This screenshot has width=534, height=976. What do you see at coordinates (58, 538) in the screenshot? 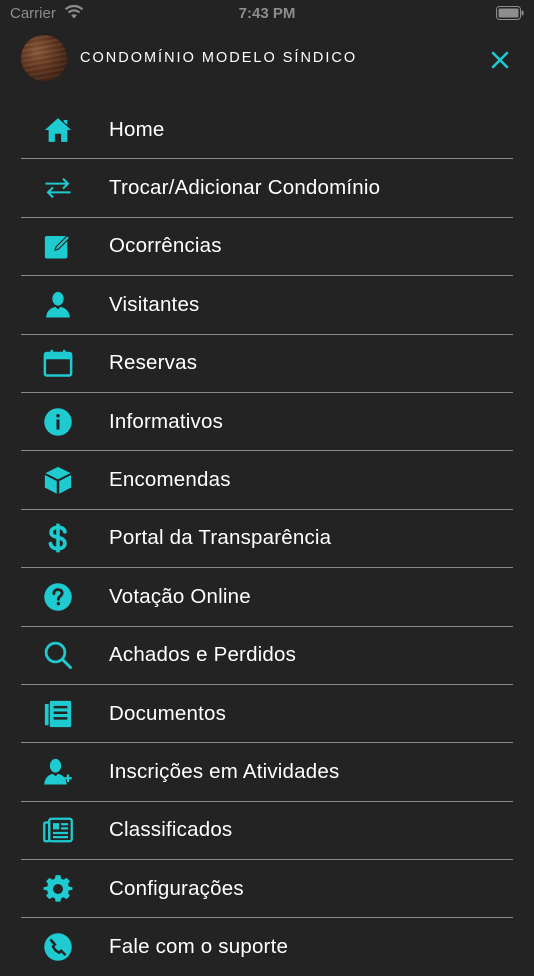
I see `dollar-icon` at bounding box center [58, 538].